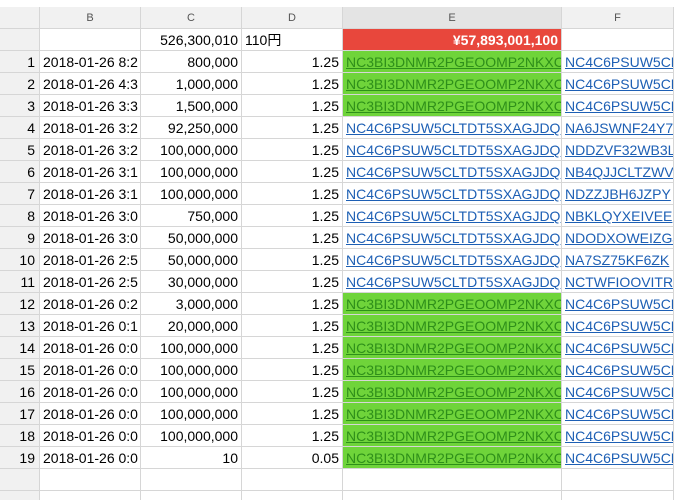 The height and width of the screenshot is (500, 674). What do you see at coordinates (618, 216) in the screenshot?
I see `counterparty-link-cell: NBKLQYXEIVEE` at bounding box center [618, 216].